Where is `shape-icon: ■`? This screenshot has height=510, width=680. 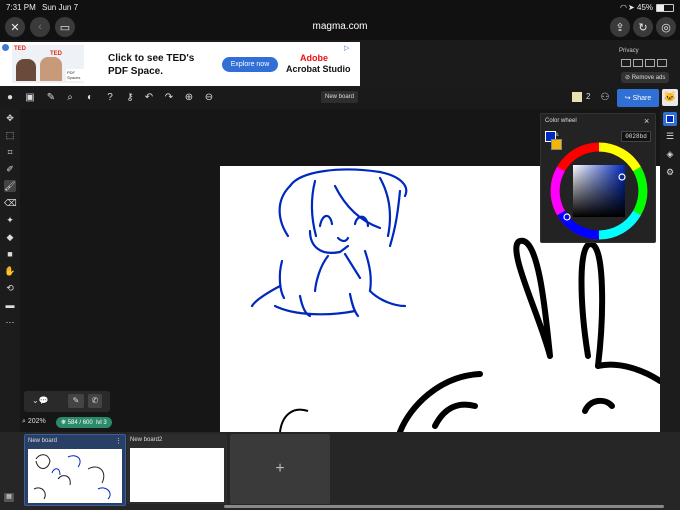 shape-icon: ■ is located at coordinates (10, 254).